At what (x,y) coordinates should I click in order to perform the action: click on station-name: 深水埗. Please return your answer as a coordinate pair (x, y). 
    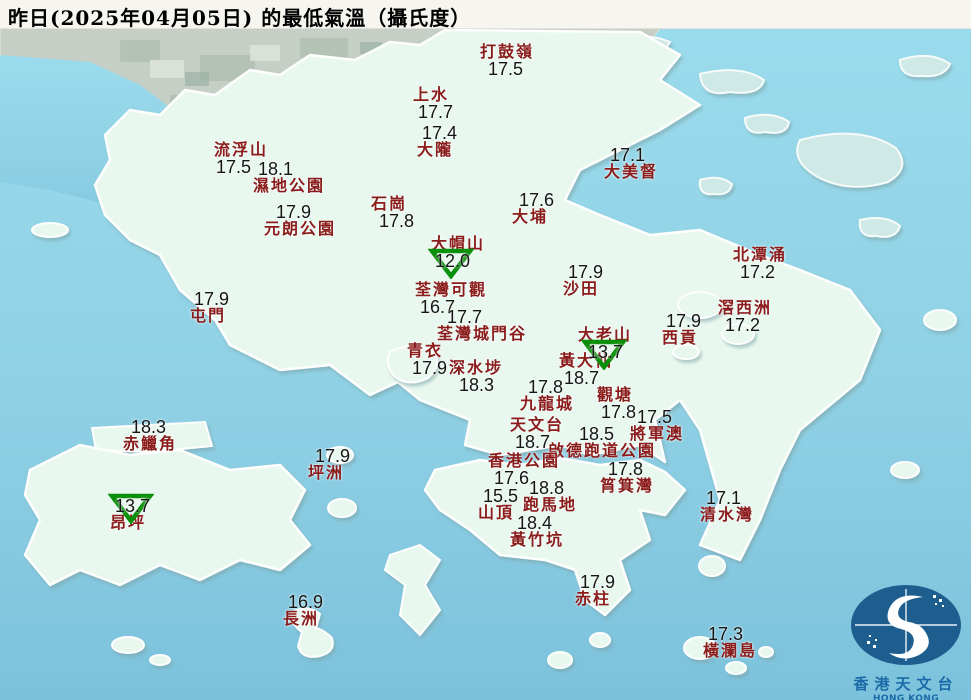
    Looking at the image, I should click on (476, 367).